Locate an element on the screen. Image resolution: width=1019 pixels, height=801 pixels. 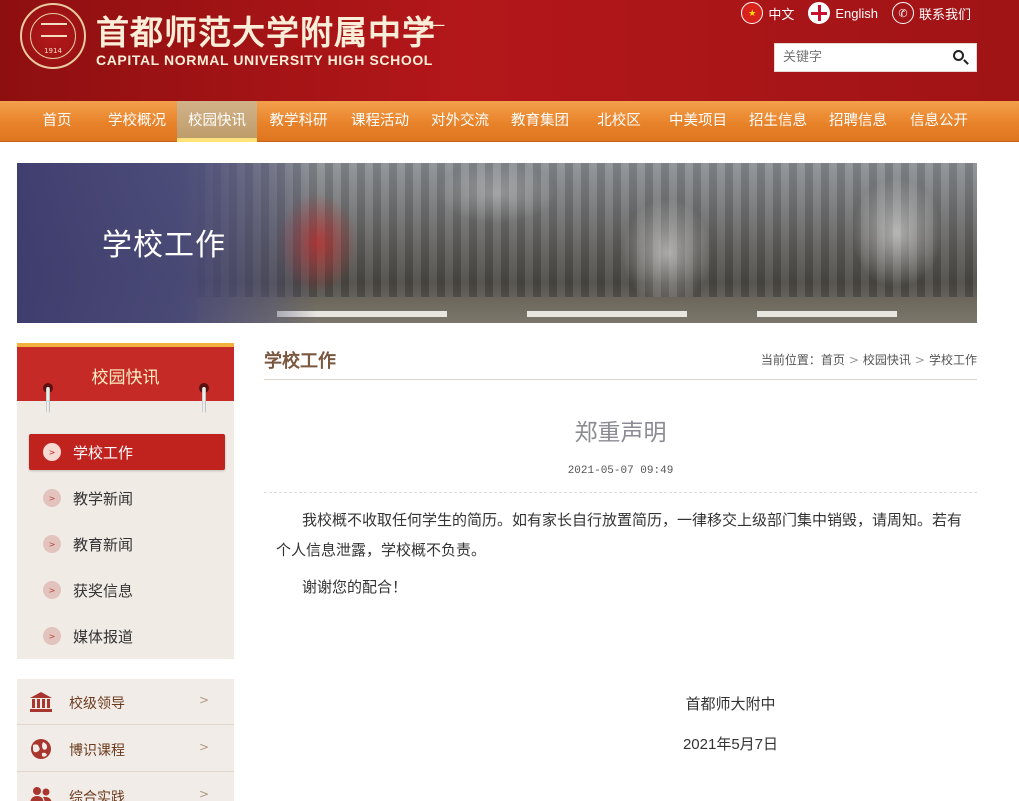
article-signature: 首都师大附中 is located at coordinates (730, 704).